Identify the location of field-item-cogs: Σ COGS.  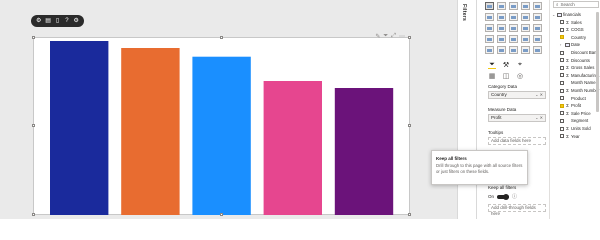
(572, 29).